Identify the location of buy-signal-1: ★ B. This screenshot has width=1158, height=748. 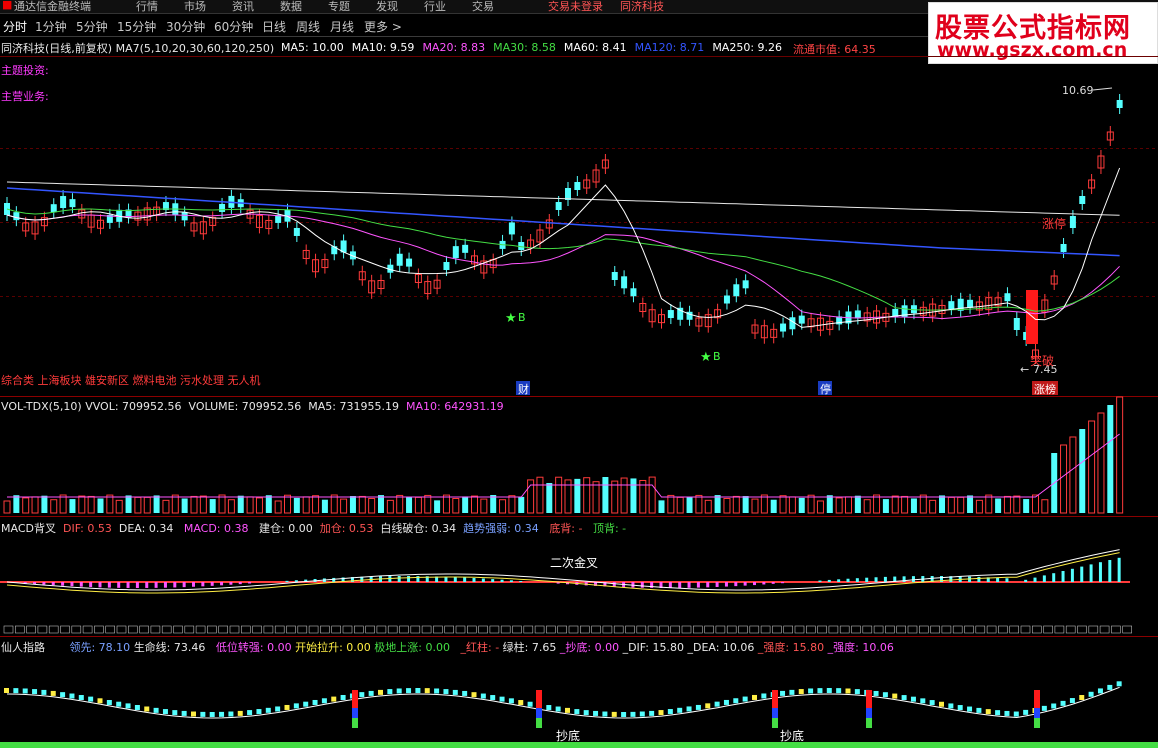
(515, 318).